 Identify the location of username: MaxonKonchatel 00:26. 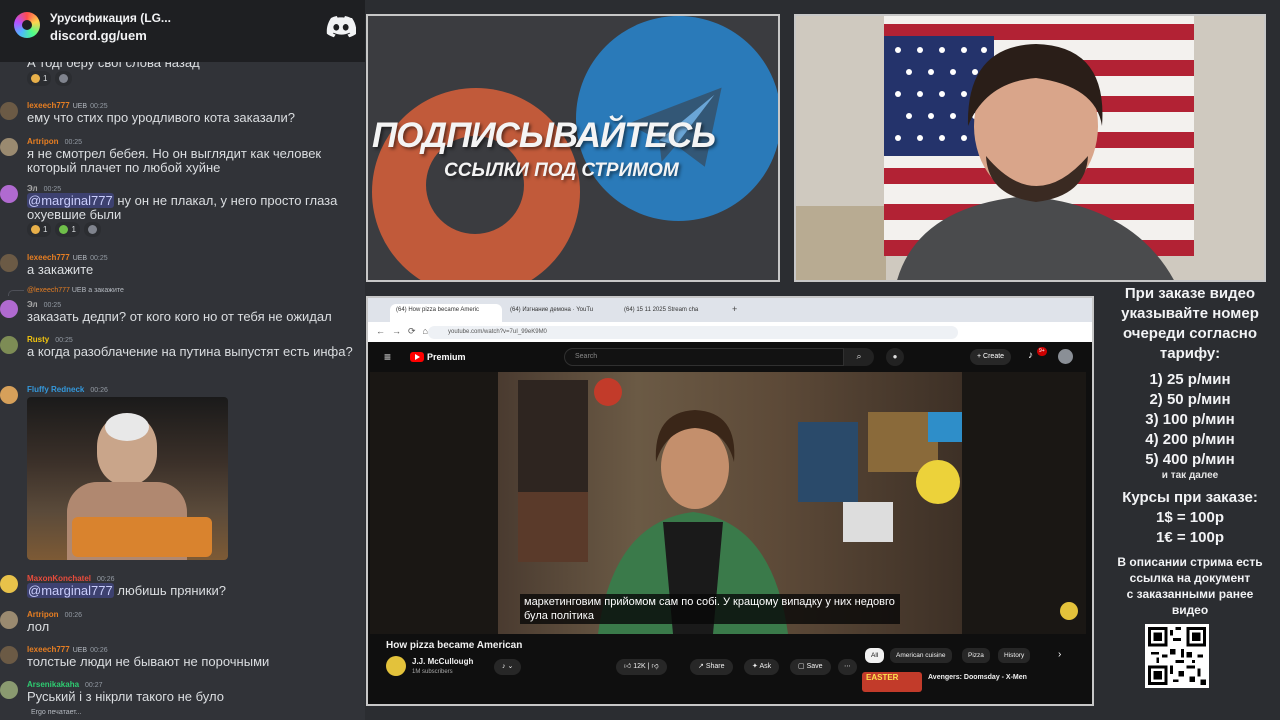
(71, 578).